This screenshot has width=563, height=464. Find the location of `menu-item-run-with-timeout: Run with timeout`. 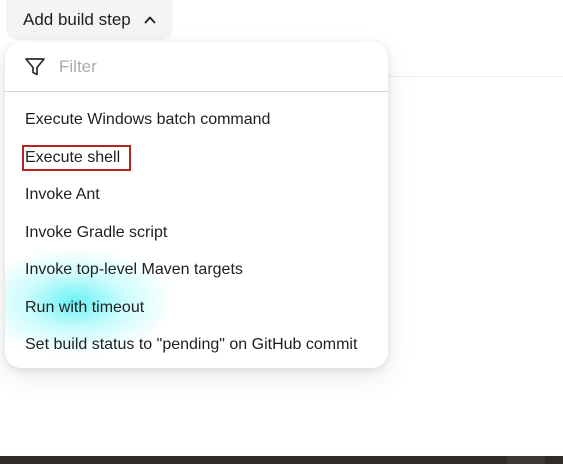

menu-item-run-with-timeout: Run with timeout is located at coordinates (196, 307).